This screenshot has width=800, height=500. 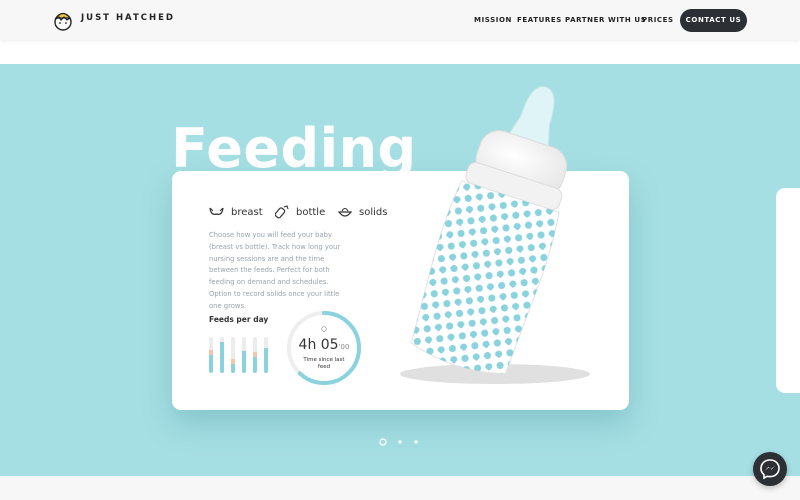 I want to click on hatched-egg-logo-icon, so click(x=63, y=20).